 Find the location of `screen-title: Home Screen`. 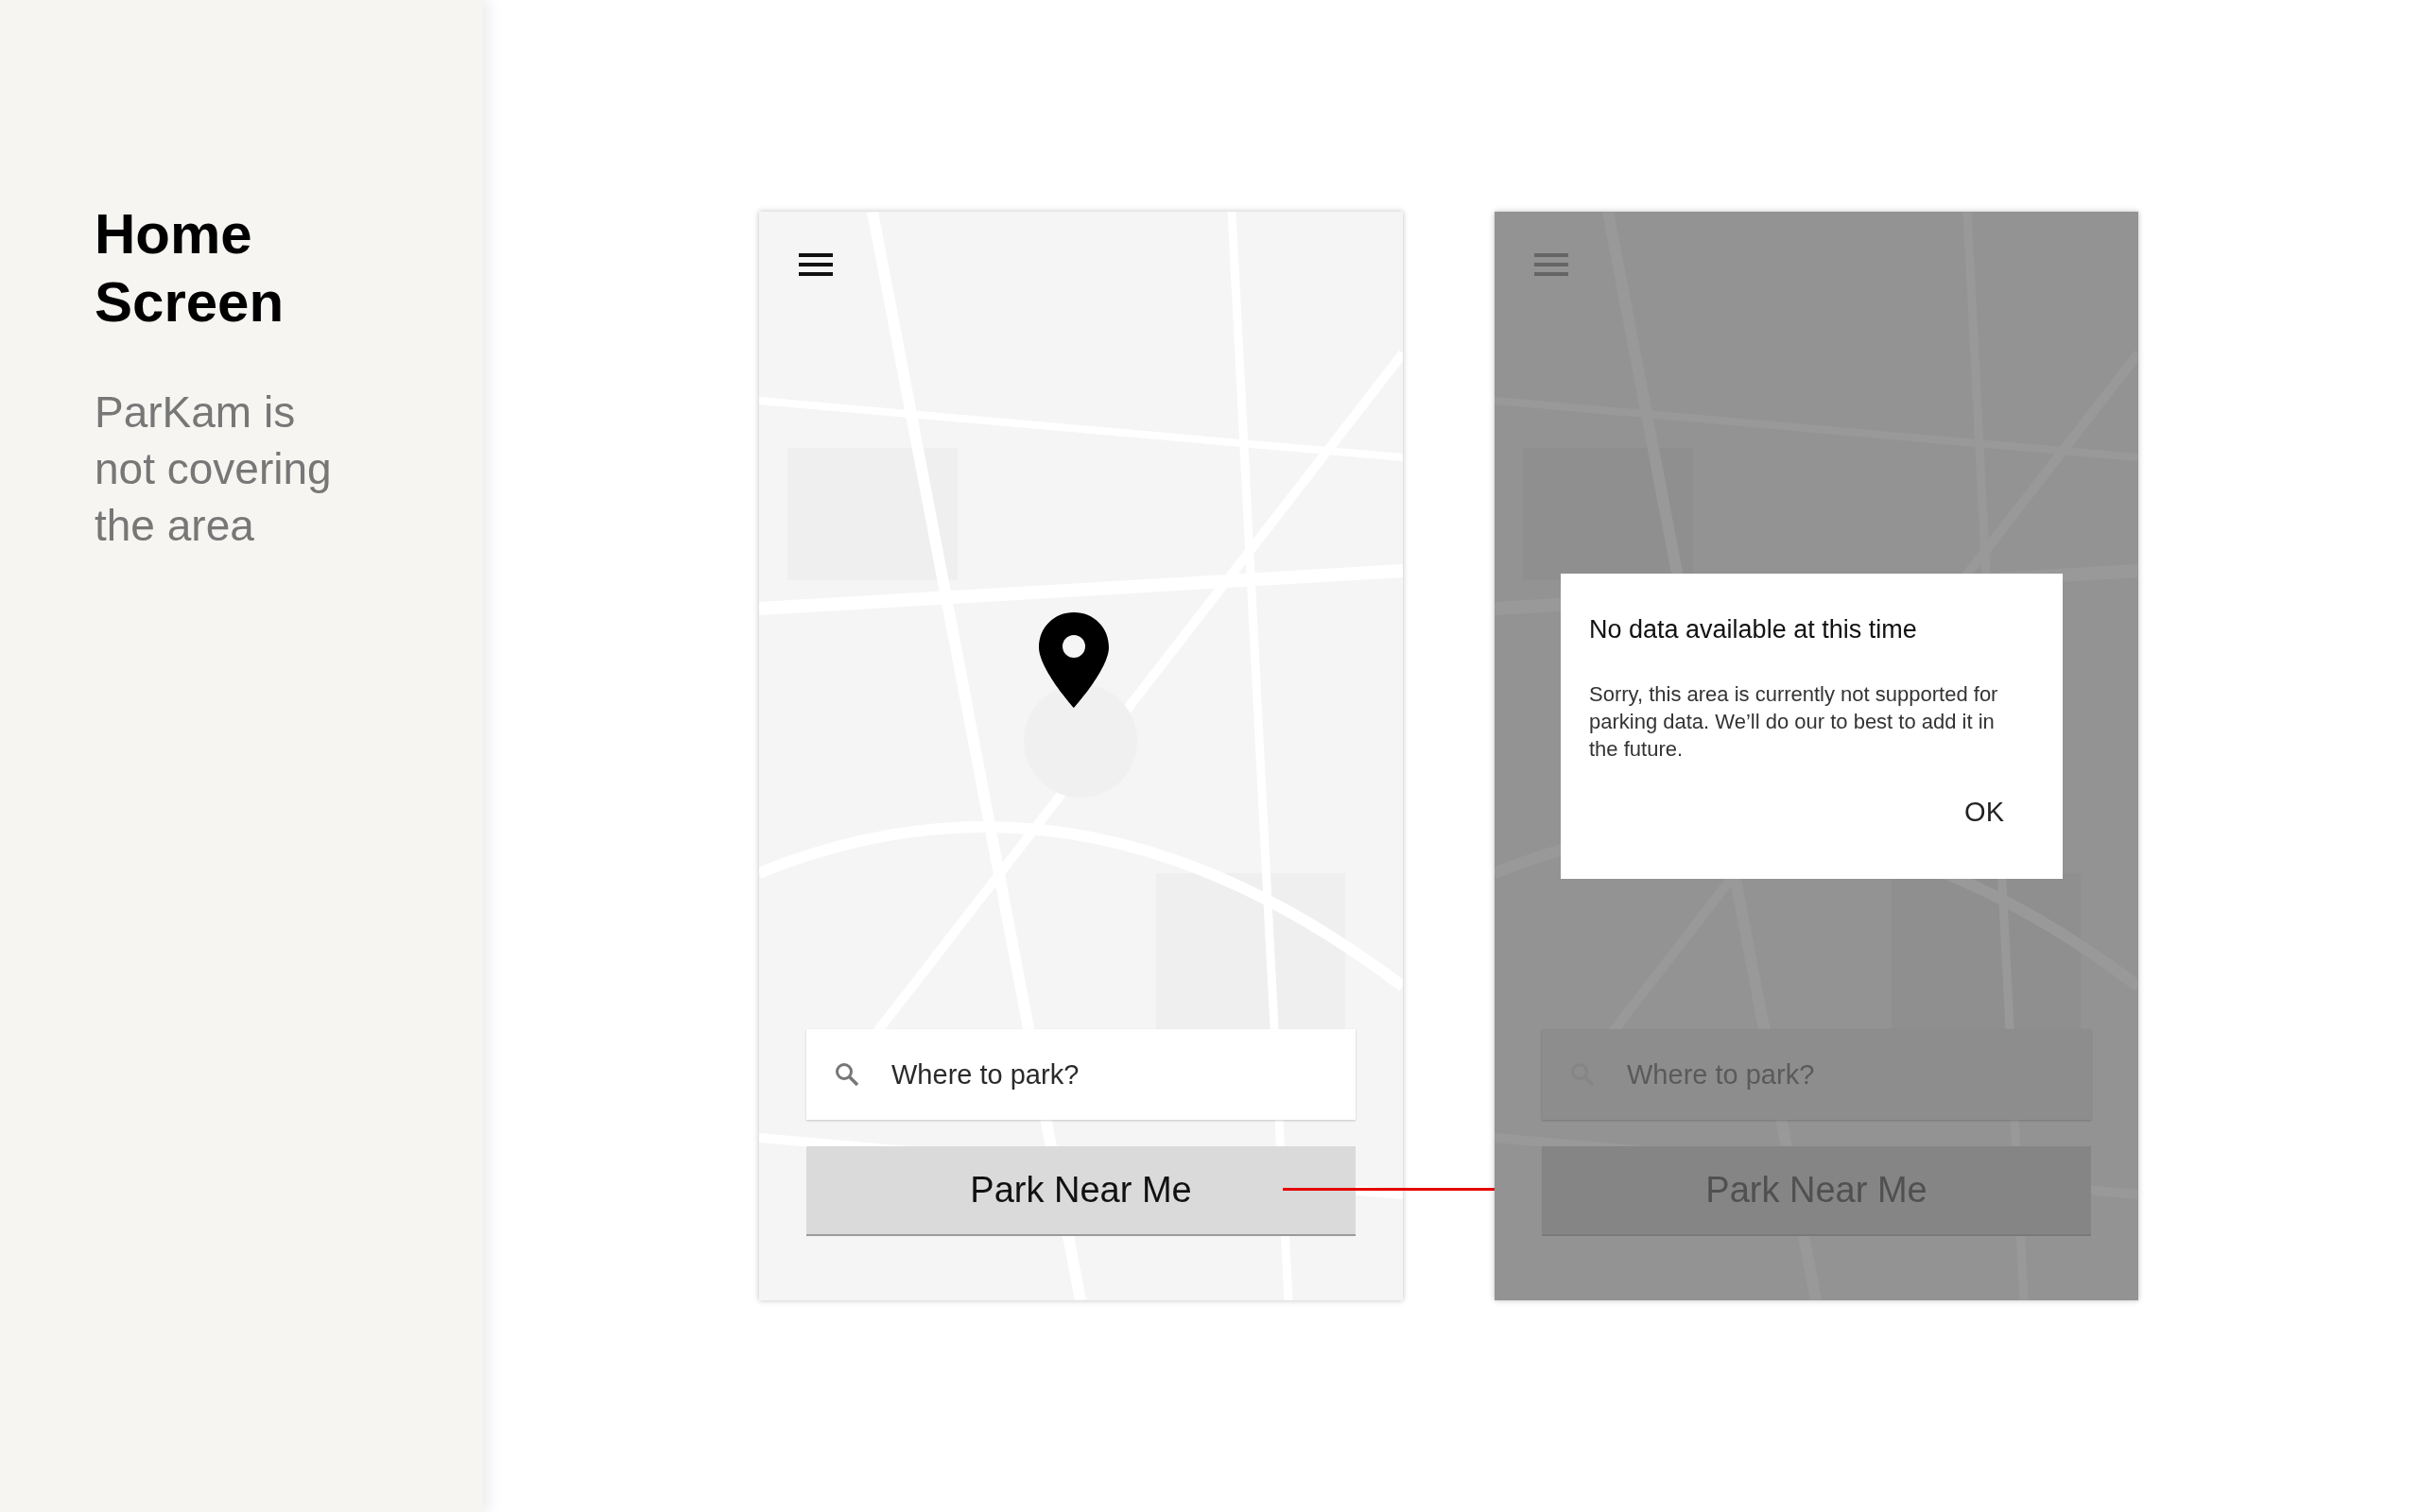

screen-title: Home Screen is located at coordinates (190, 268).